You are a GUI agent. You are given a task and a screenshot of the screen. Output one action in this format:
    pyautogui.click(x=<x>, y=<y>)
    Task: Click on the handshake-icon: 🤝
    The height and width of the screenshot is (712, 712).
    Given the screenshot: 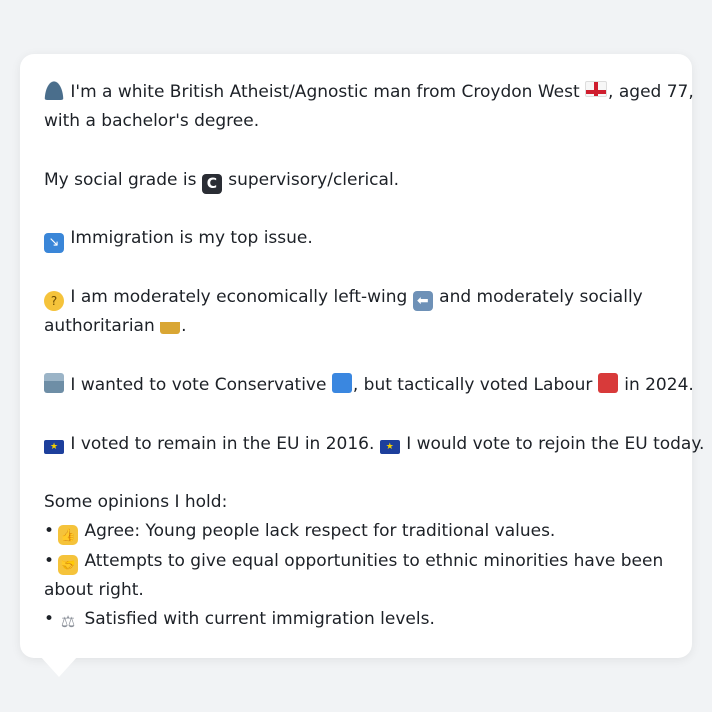 What is the action you would take?
    pyautogui.click(x=68, y=564)
    